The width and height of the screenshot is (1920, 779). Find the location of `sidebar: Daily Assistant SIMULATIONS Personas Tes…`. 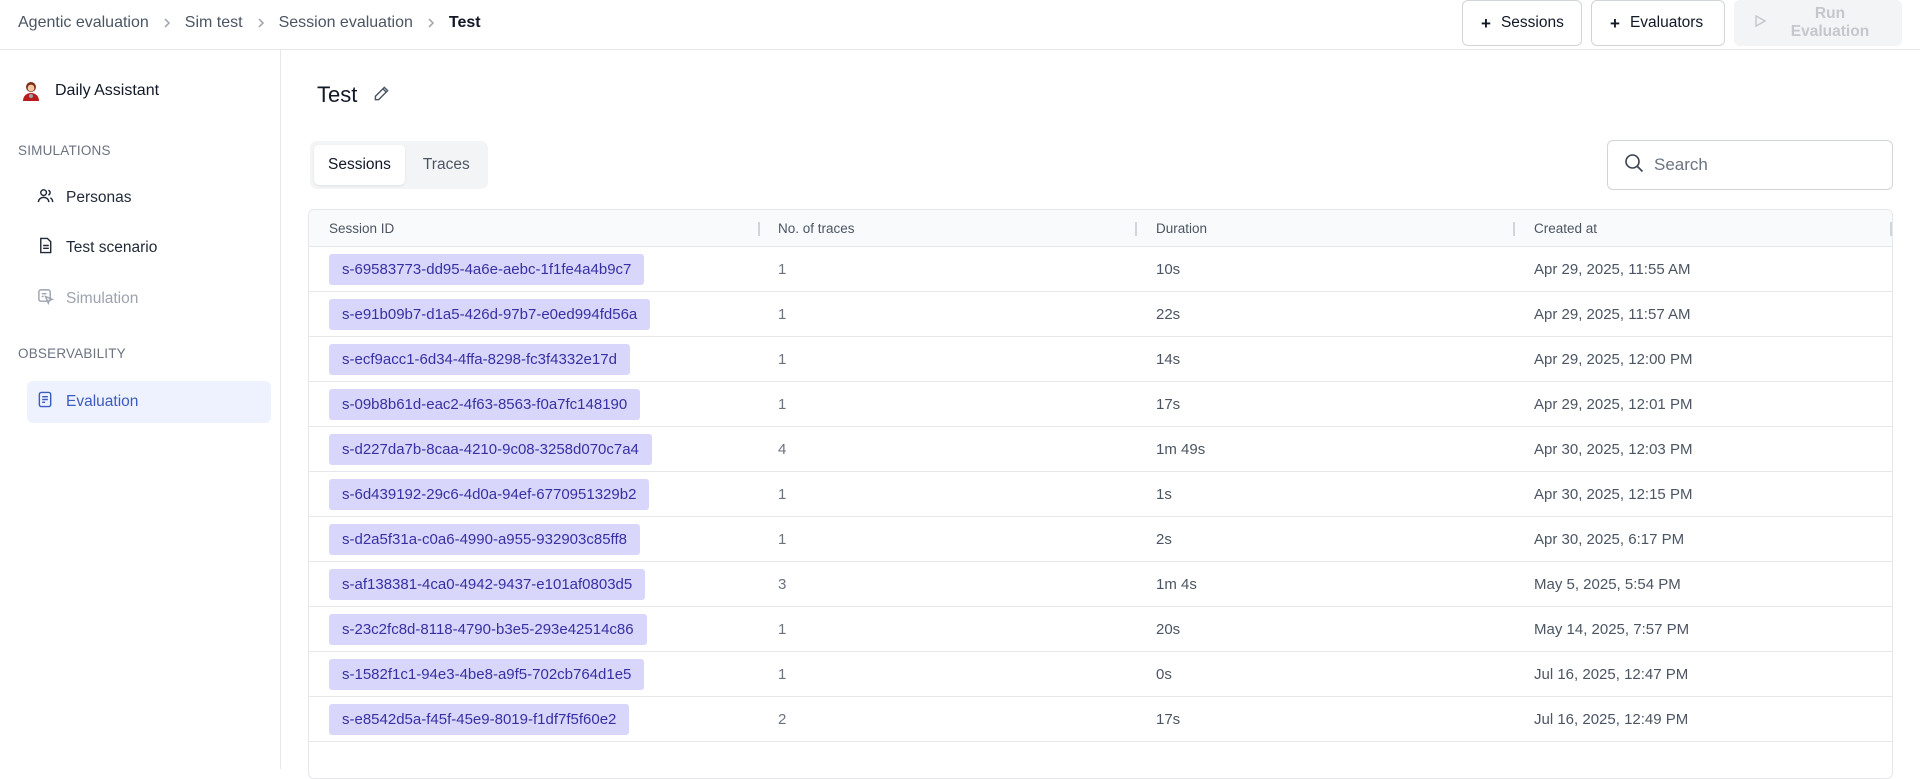

sidebar: Daily Assistant SIMULATIONS Personas Tes… is located at coordinates (140, 409).